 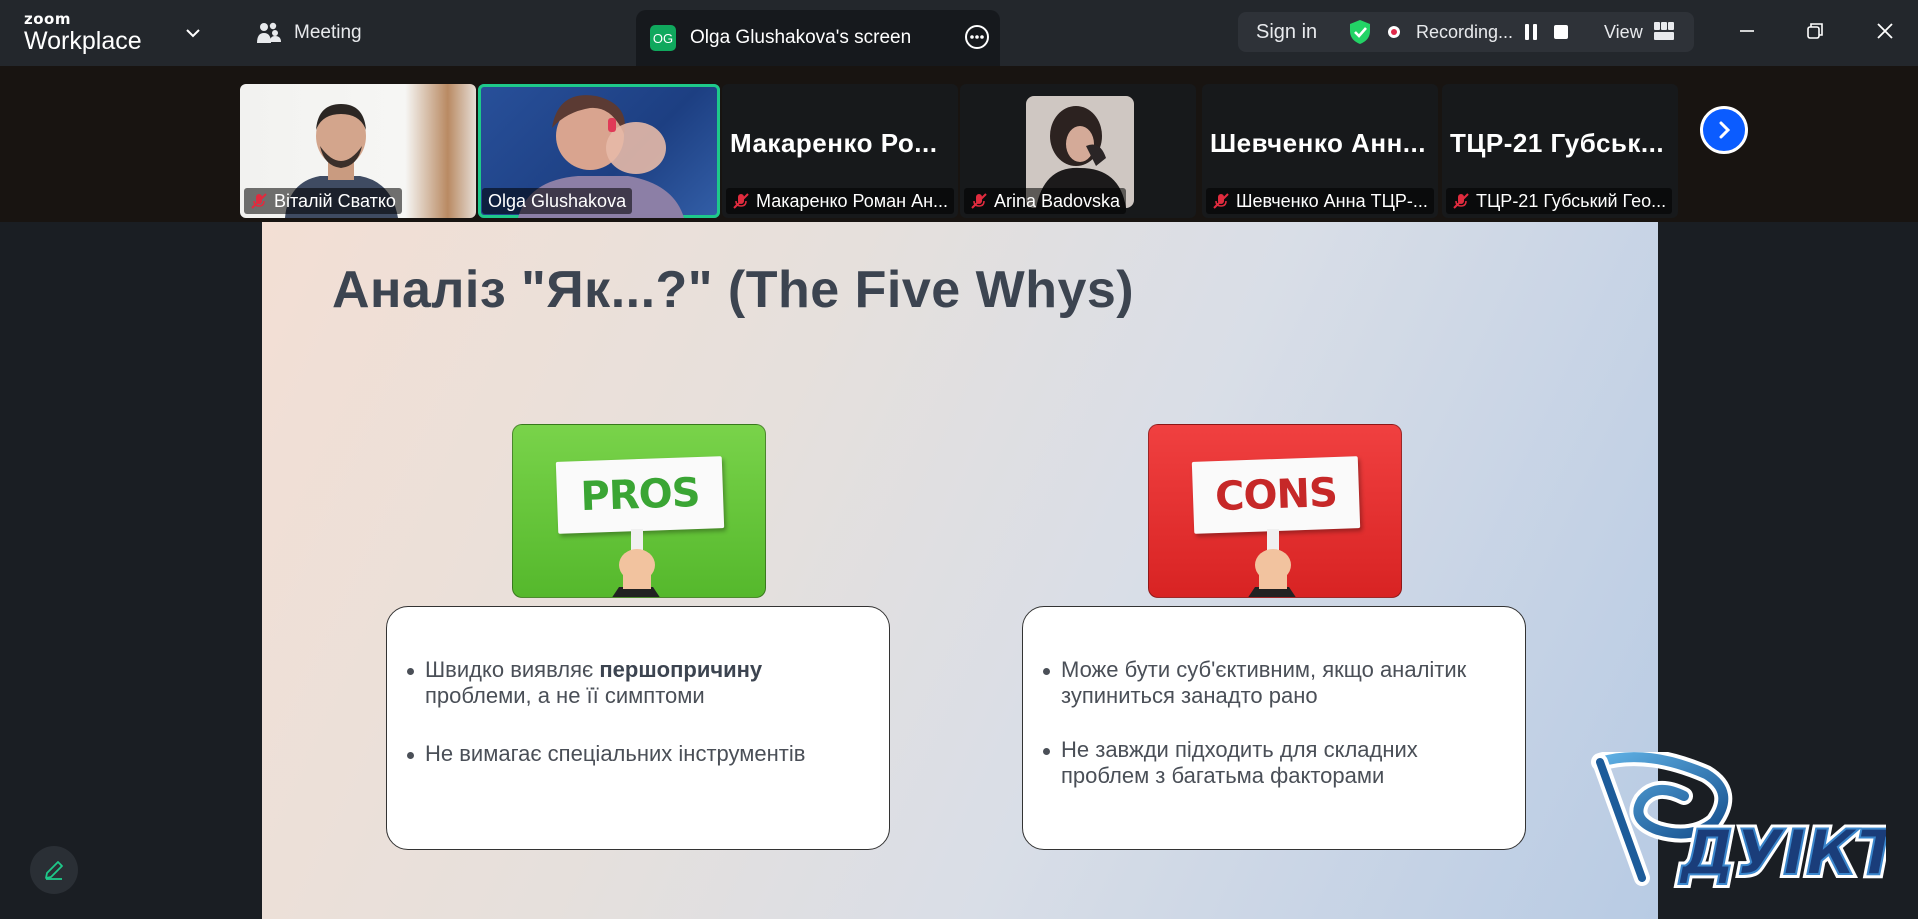 I want to click on participant-name-tag: Arina Badovska, so click(x=1045, y=201).